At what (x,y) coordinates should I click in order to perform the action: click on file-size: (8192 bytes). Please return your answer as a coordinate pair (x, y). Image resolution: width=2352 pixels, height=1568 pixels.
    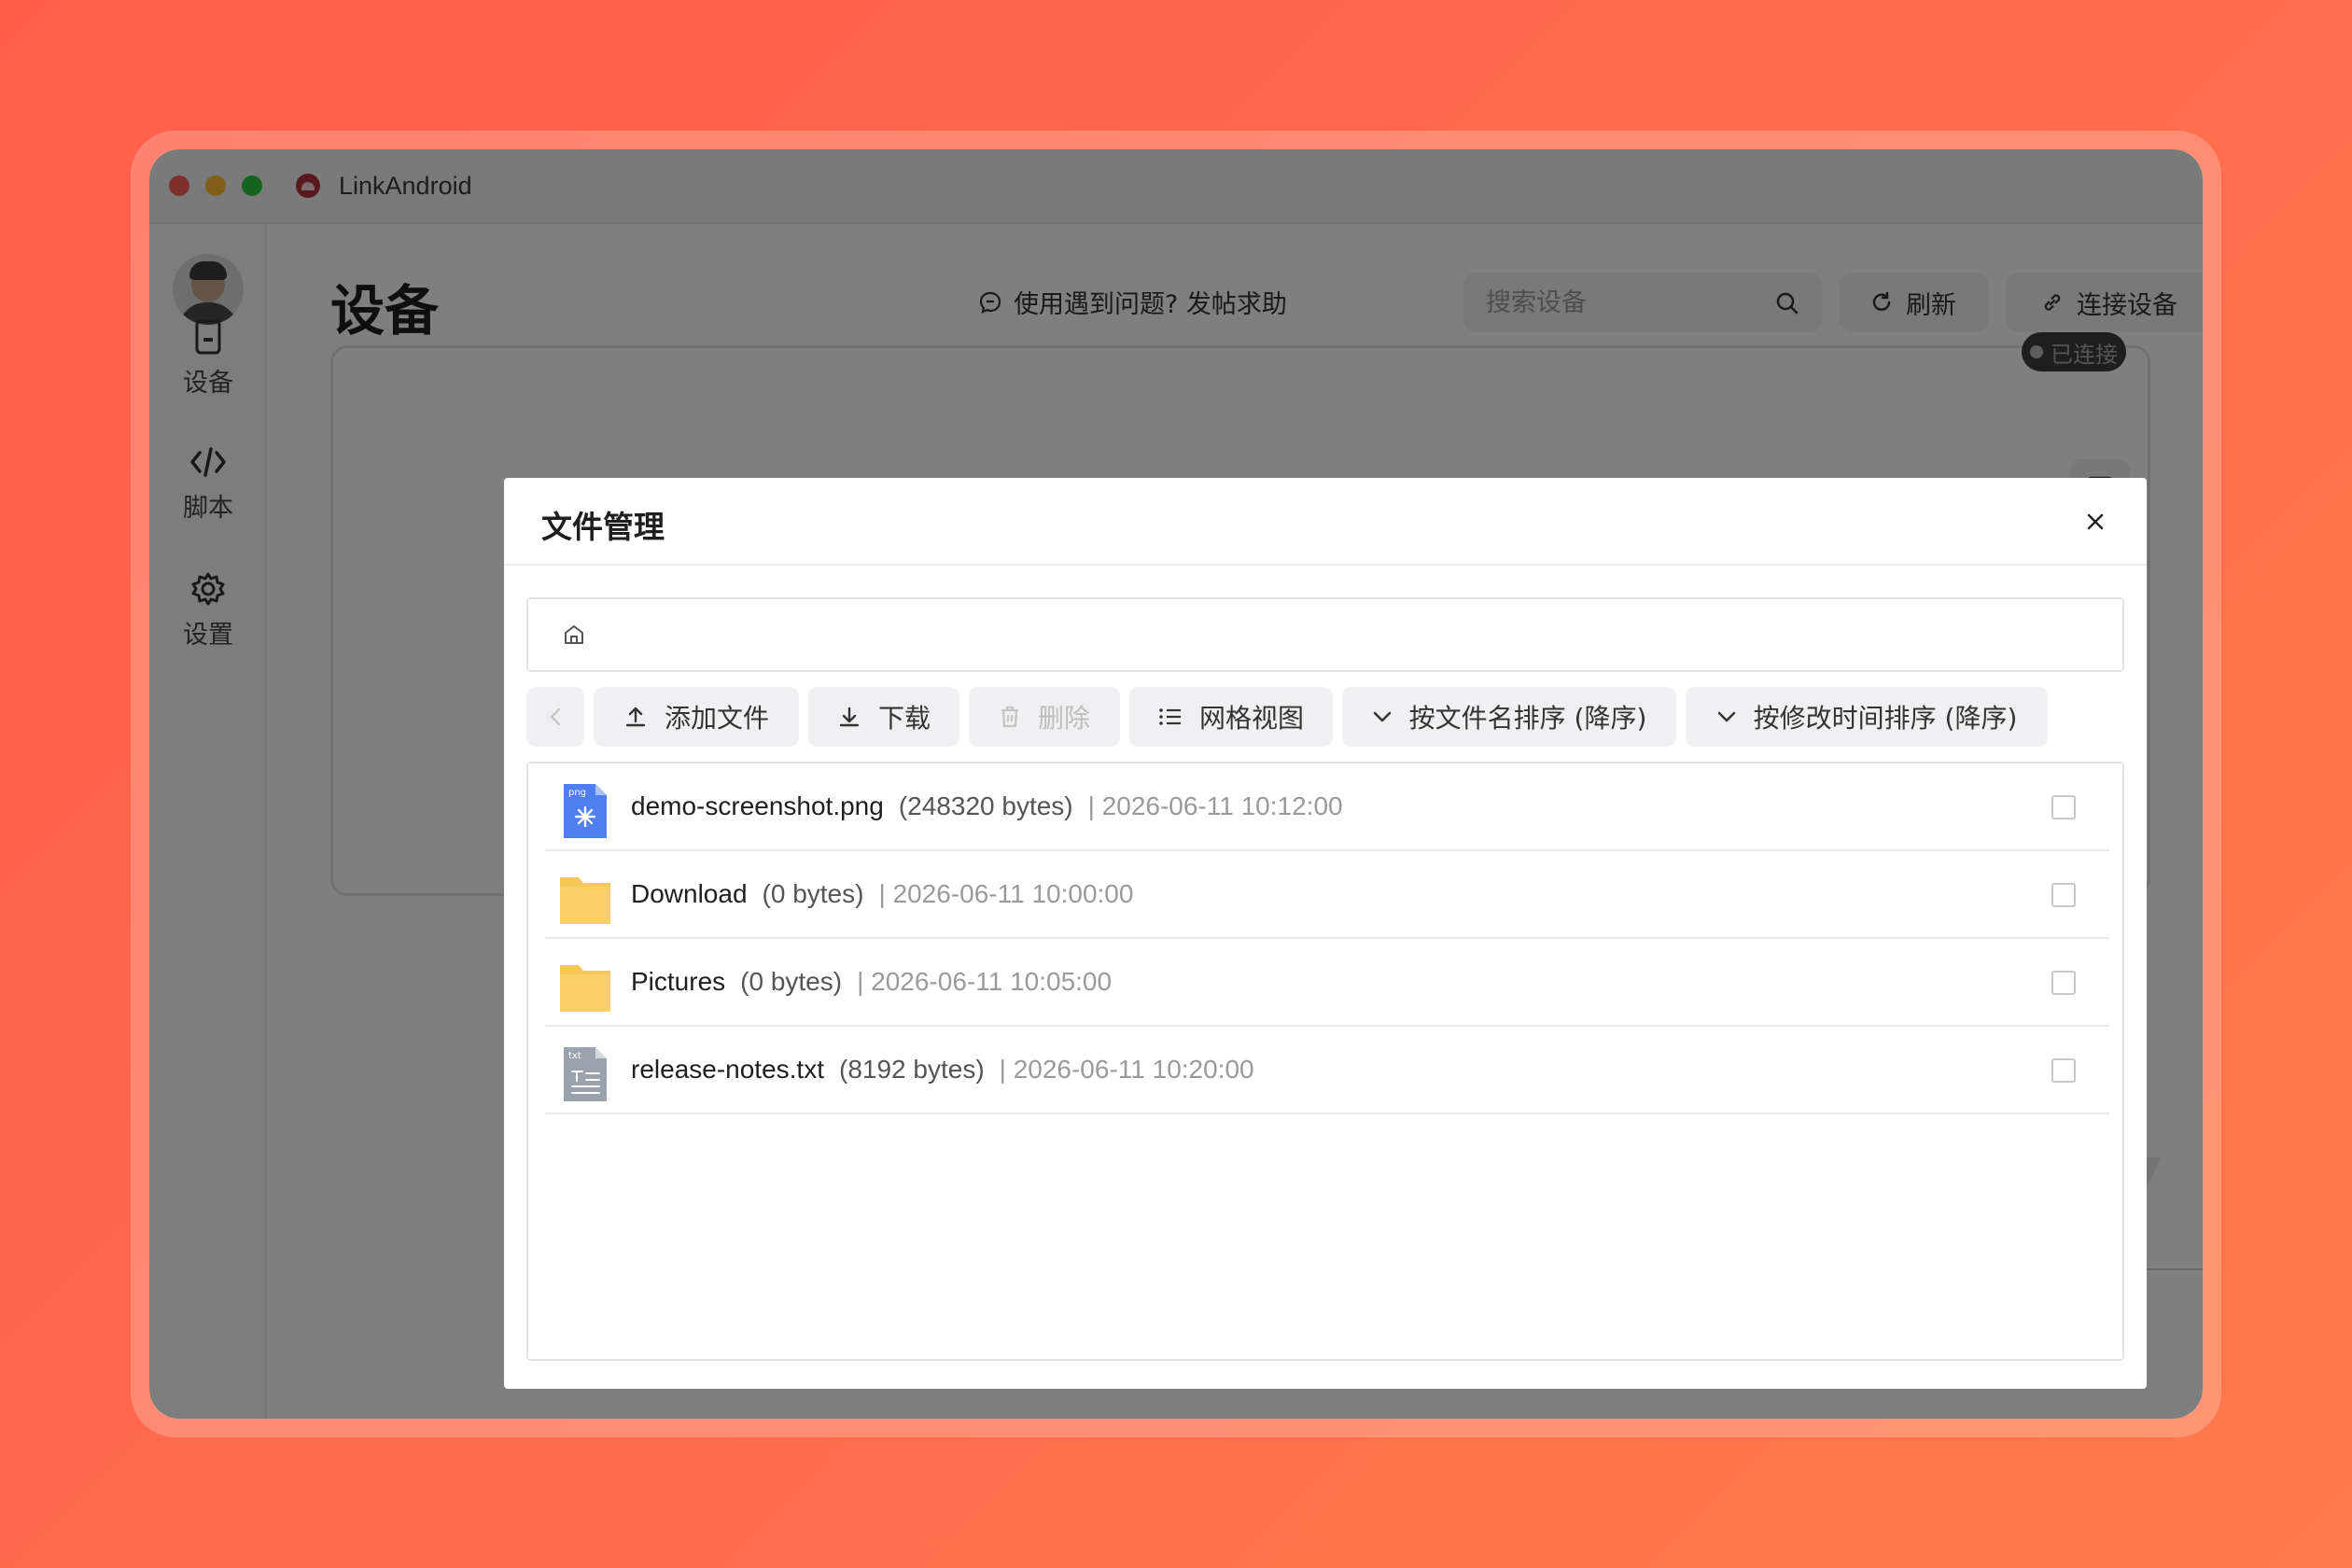
    Looking at the image, I should click on (912, 1069).